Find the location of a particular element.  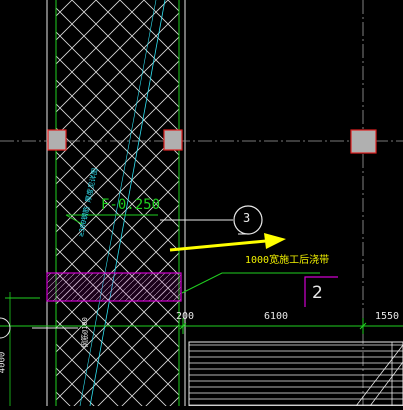

pour-strip-leader is located at coordinates (250, 283).